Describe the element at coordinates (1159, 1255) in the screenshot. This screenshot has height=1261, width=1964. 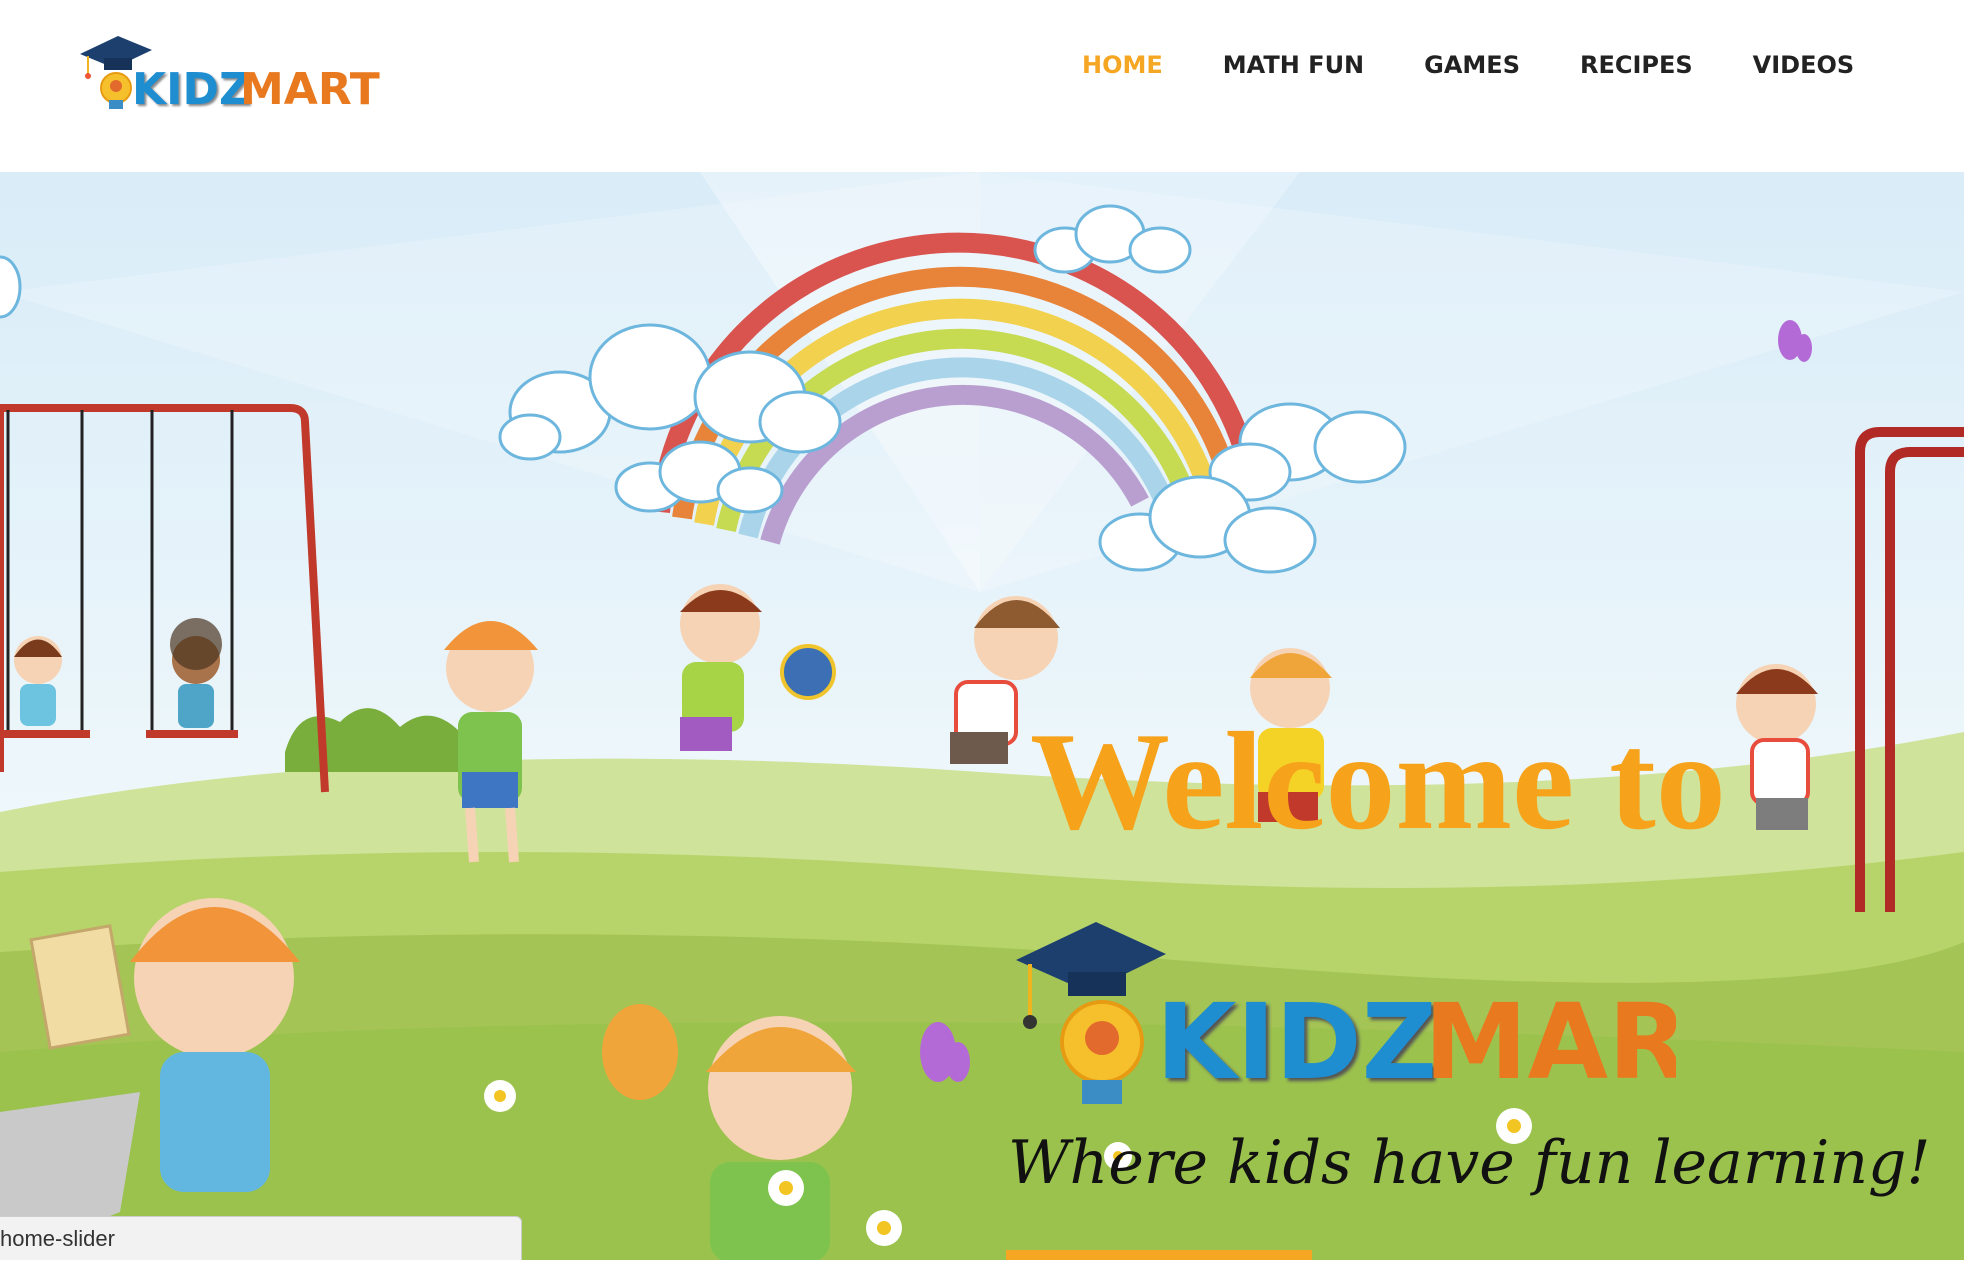
I see `slider-cta-button` at that location.